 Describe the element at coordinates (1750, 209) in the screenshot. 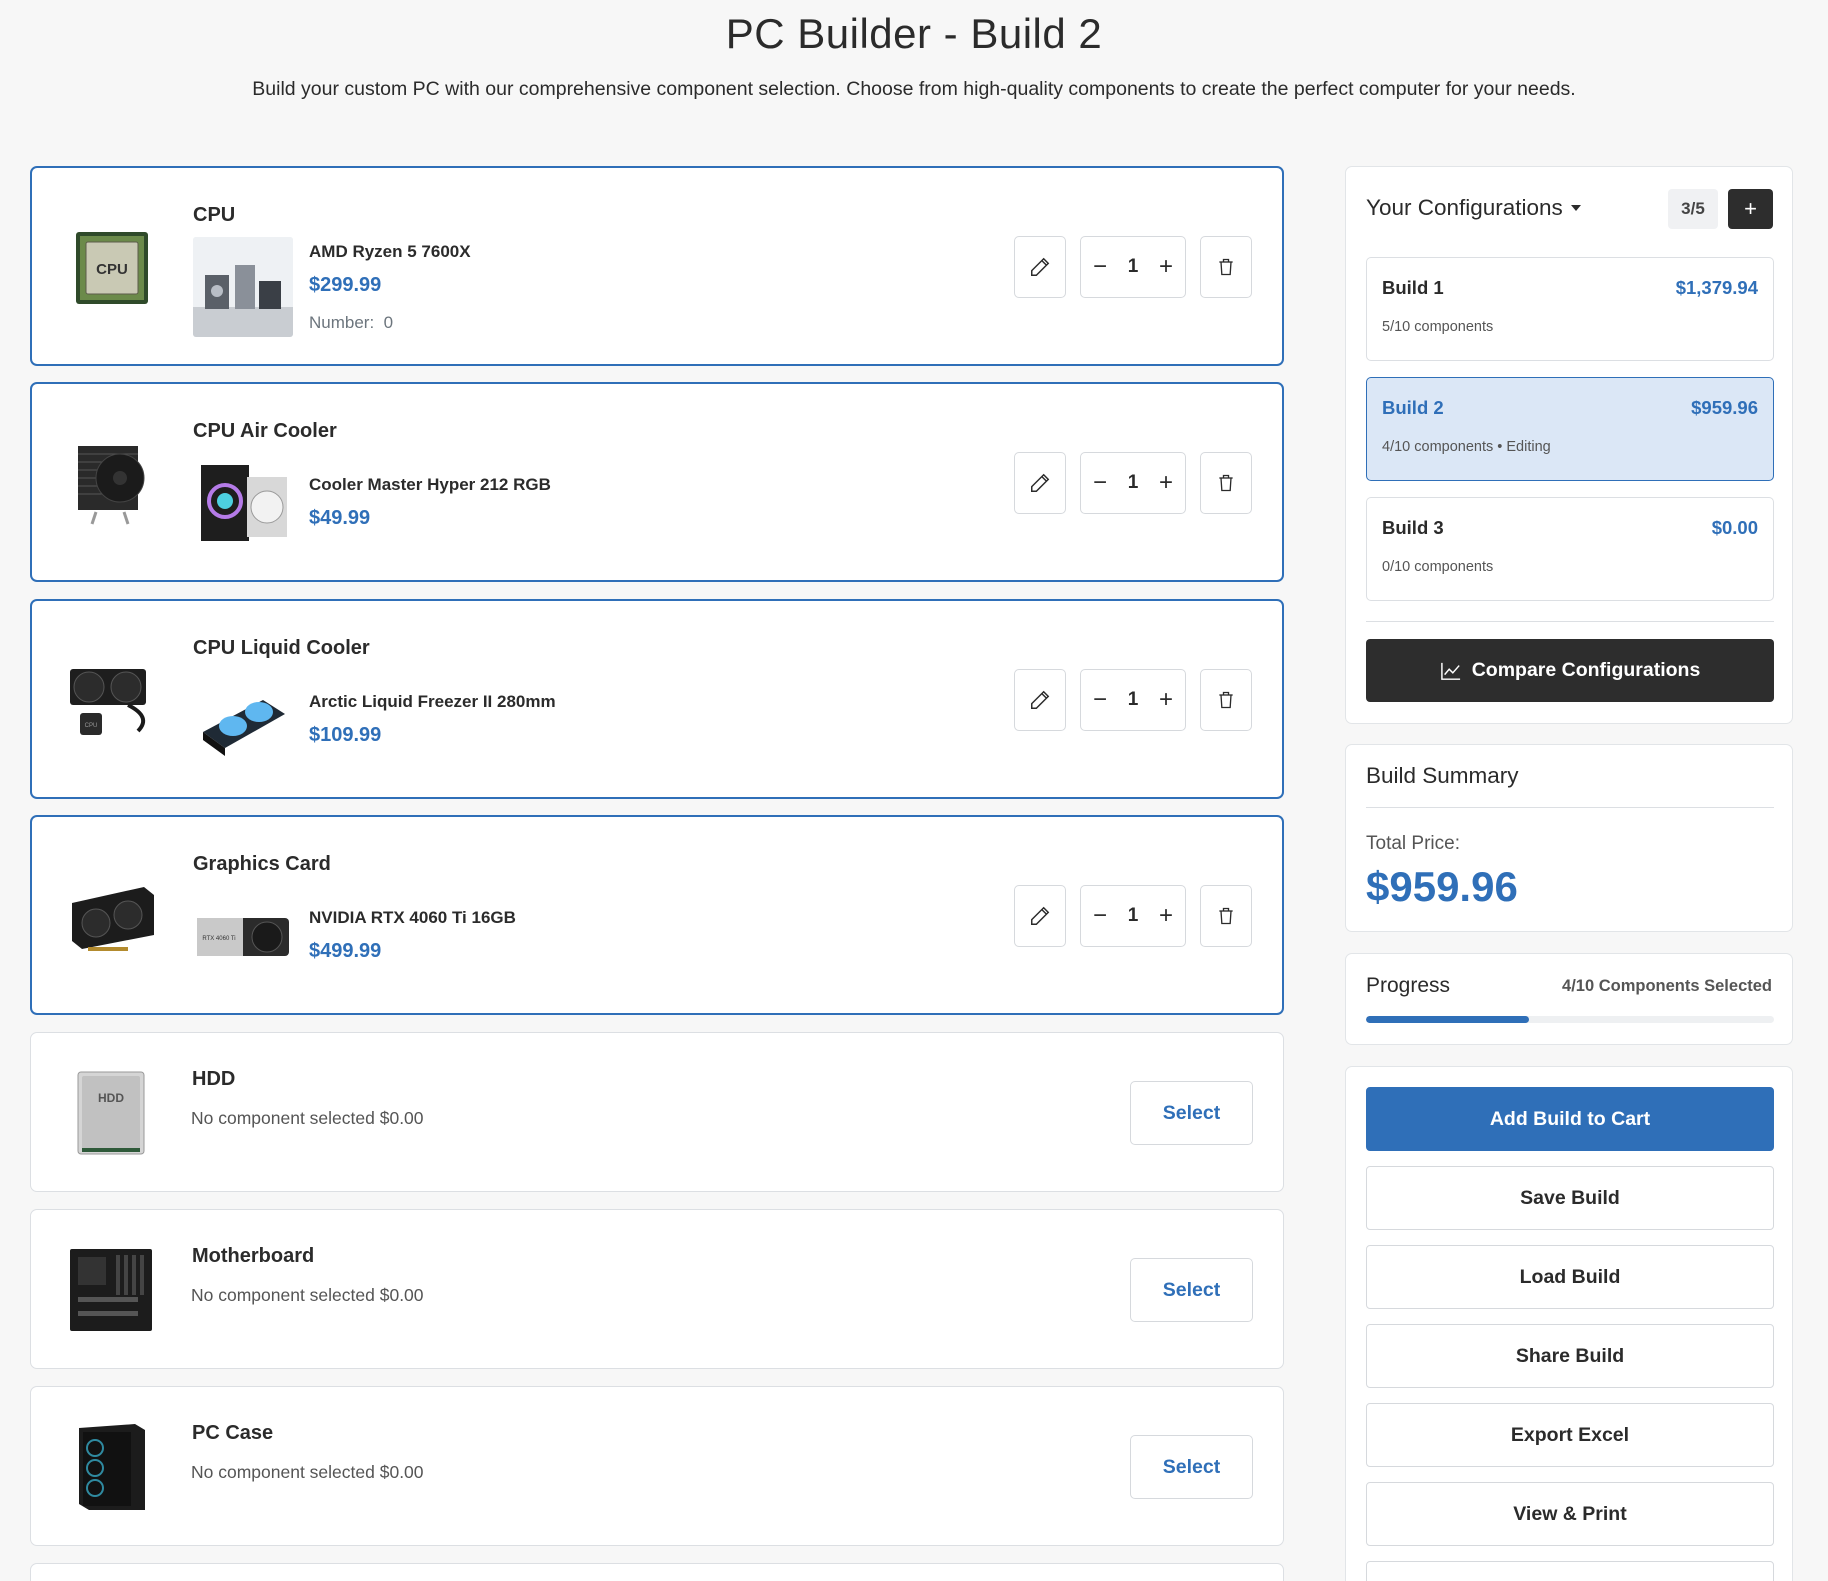

I see `add-configuration-button: +` at that location.